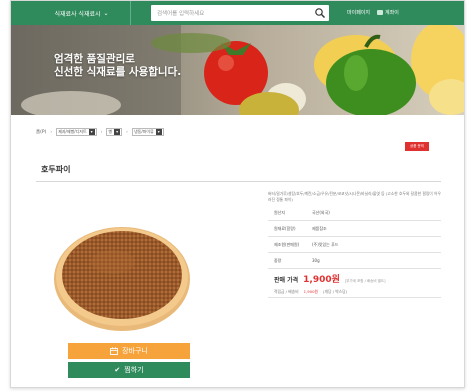 The image size is (474, 392). I want to click on info-row-manufacturer: 제조원(판매원) (주)맛있는 푸드, so click(354, 245).